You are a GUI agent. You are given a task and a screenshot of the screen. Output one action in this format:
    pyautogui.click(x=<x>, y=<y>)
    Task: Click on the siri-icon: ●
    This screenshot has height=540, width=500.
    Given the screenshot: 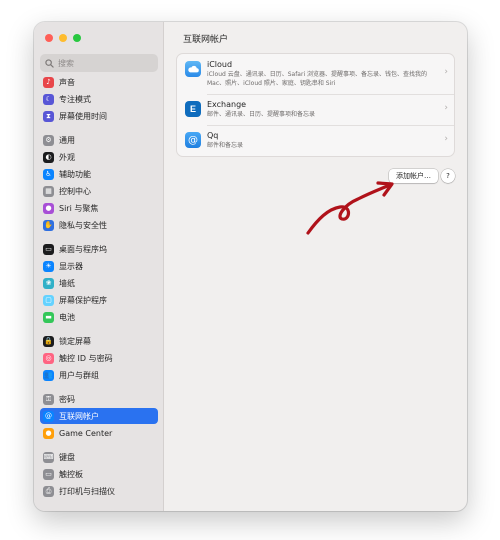 What is the action you would take?
    pyautogui.click(x=48, y=208)
    